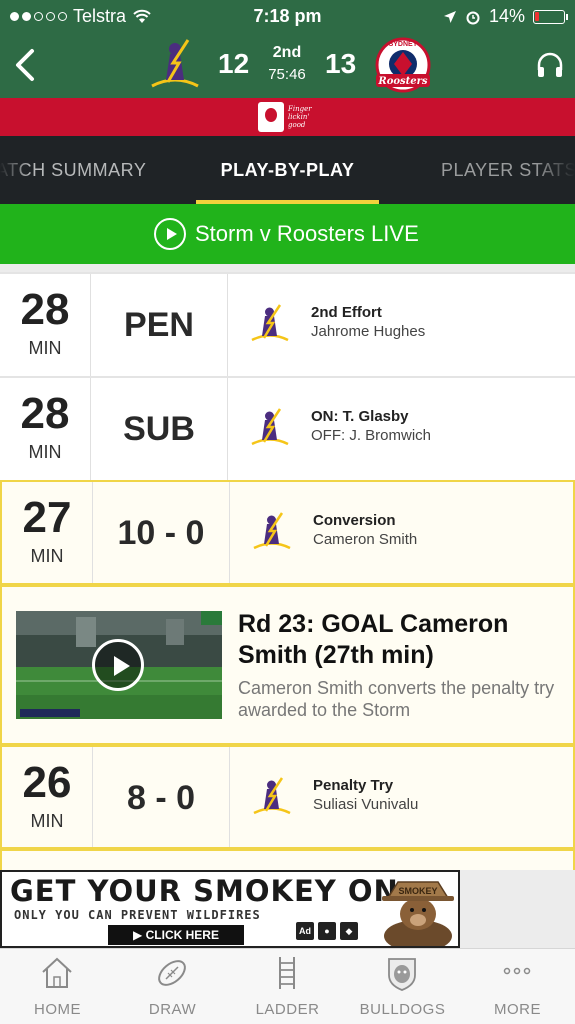 The image size is (575, 1024). What do you see at coordinates (159, 429) in the screenshot?
I see `event-type: SUB` at bounding box center [159, 429].